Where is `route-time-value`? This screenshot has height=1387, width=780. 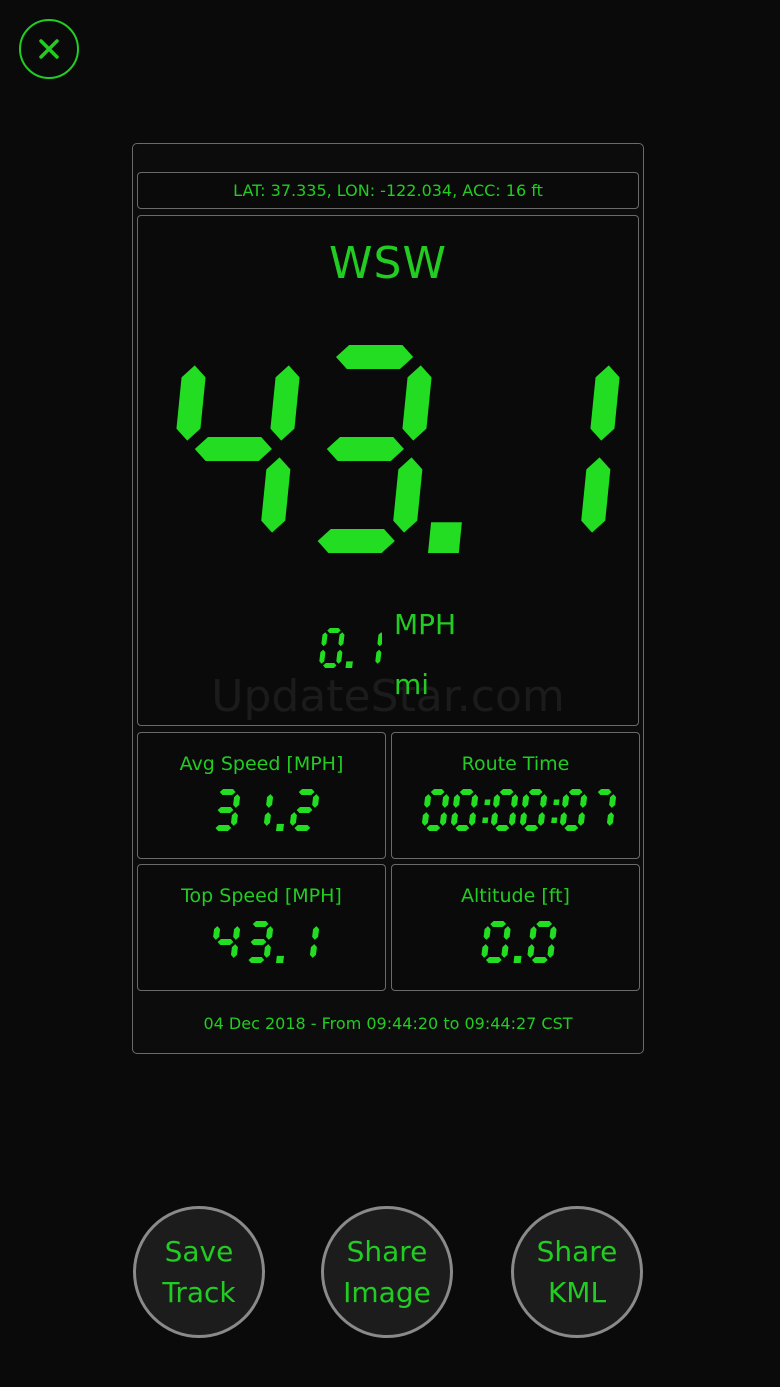 route-time-value is located at coordinates (519, 810).